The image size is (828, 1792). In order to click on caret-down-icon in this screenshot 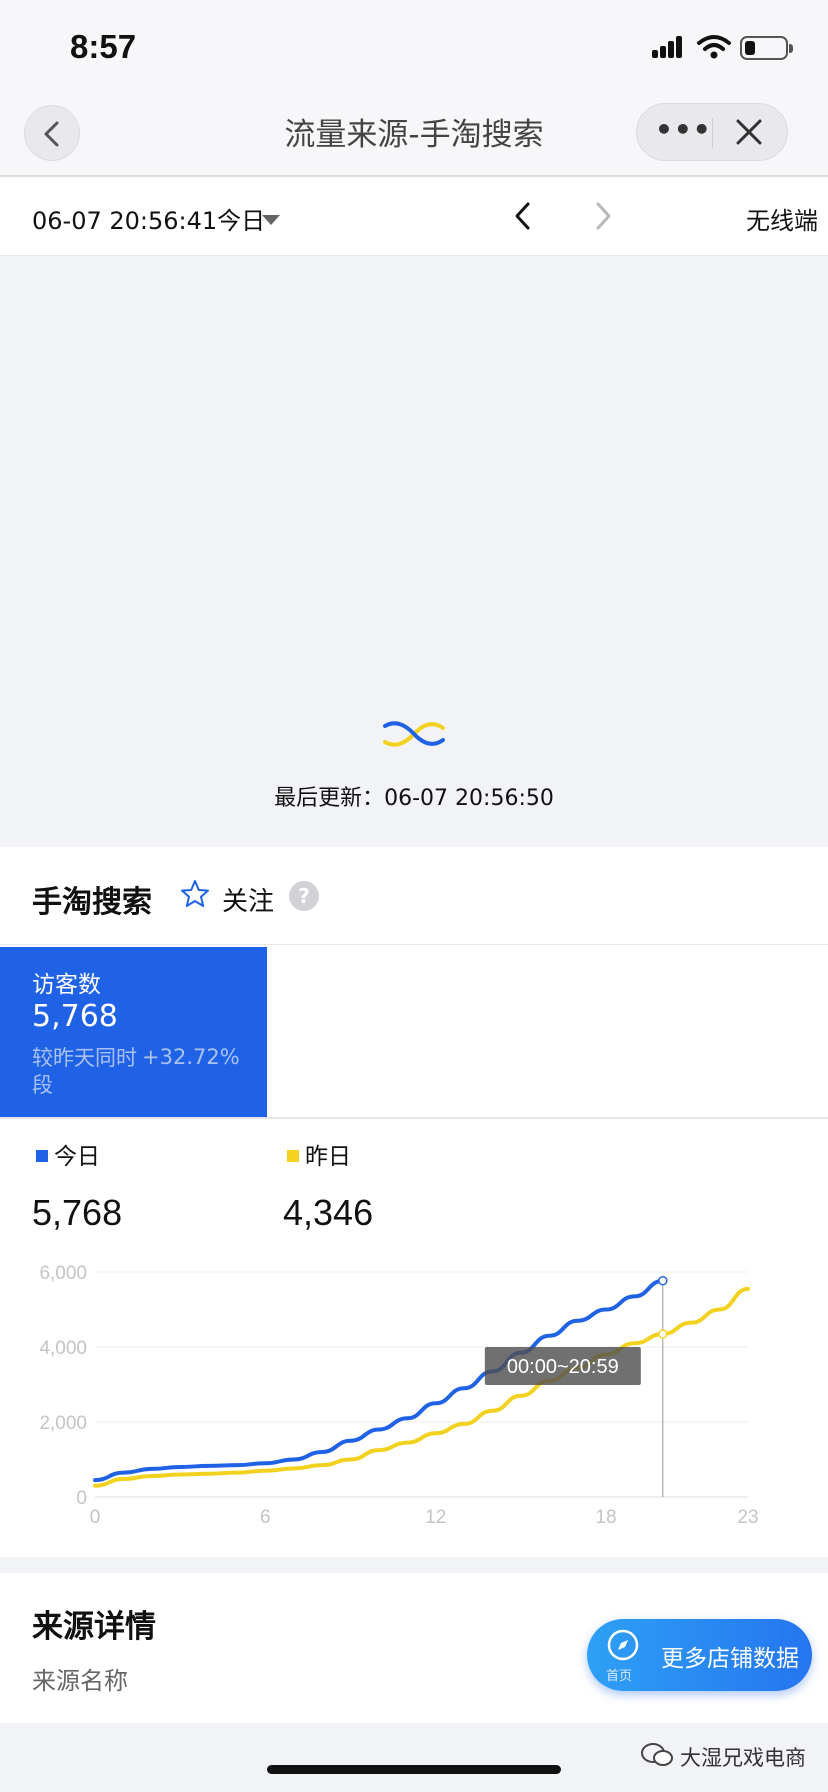, I will do `click(271, 220)`.